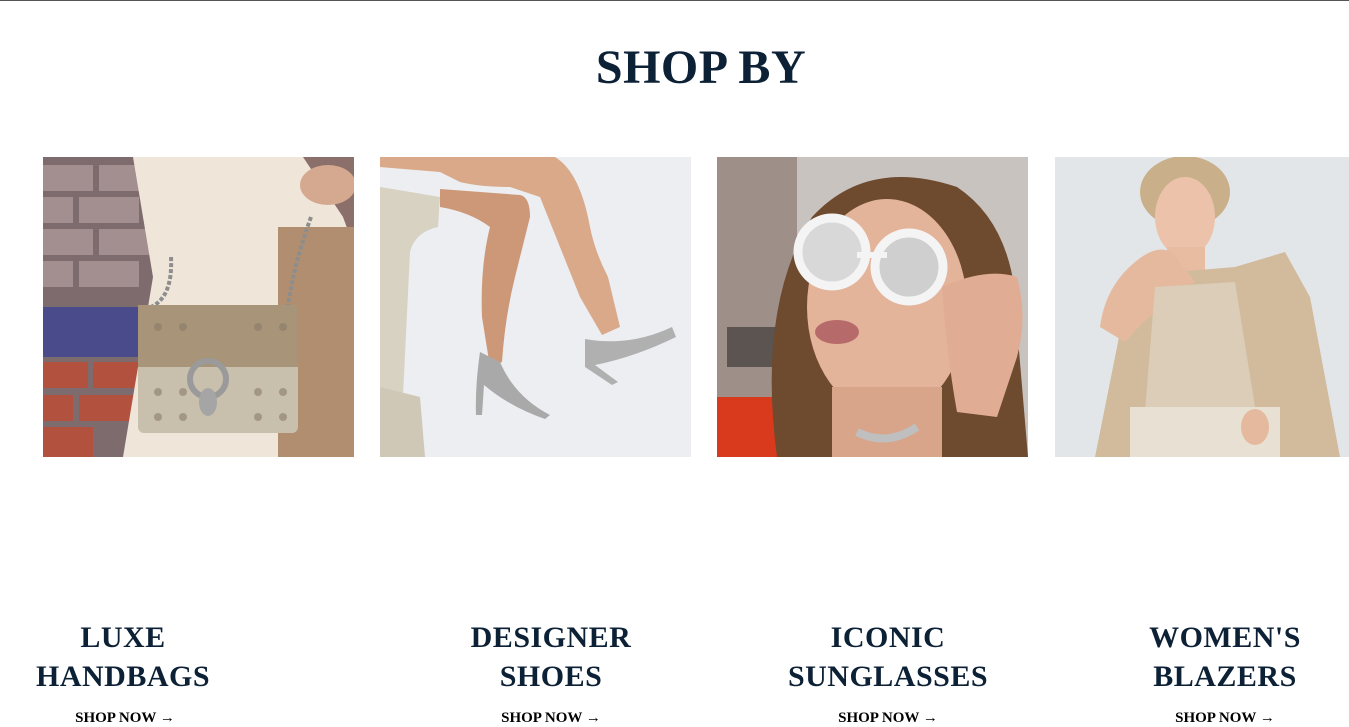 This screenshot has width=1349, height=727. I want to click on handbags-shop-now-link: SHOP NOW →, so click(125, 718).